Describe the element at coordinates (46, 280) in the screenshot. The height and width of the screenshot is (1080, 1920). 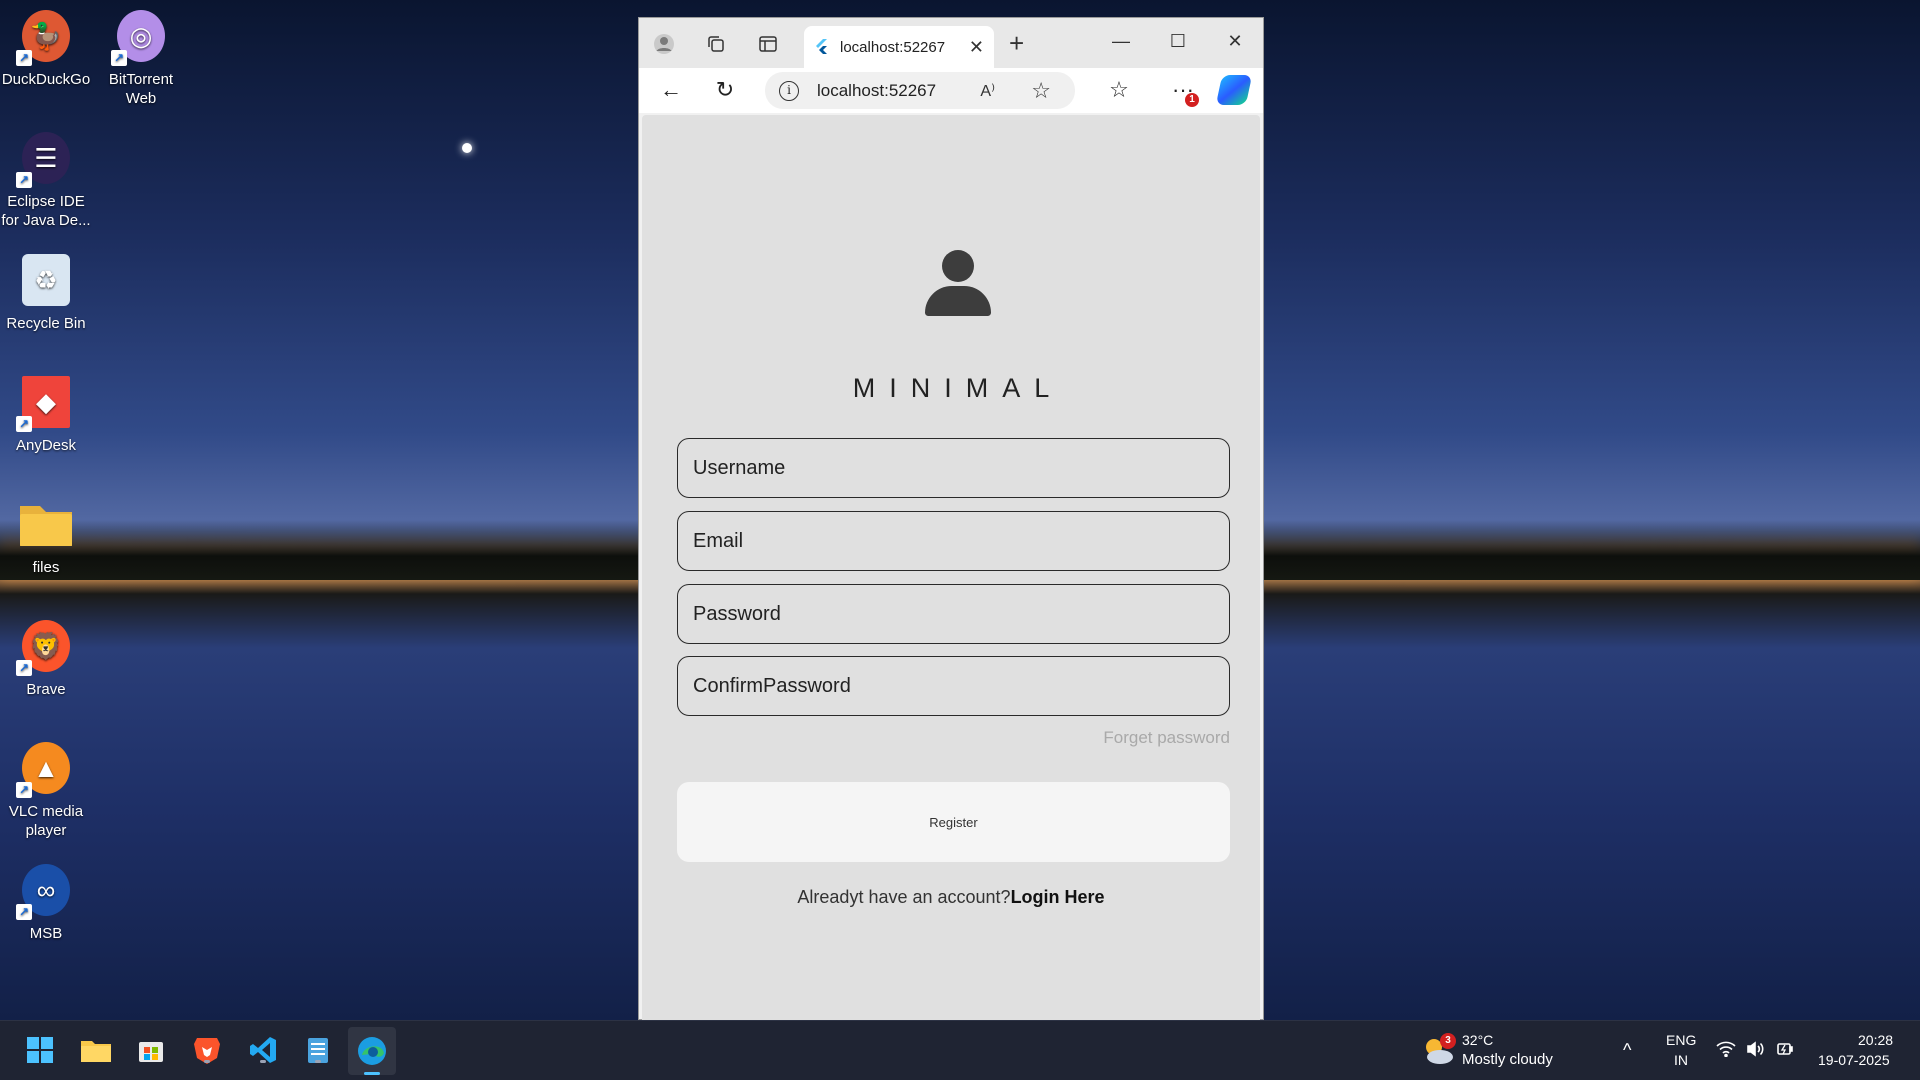
I see `recycle-bin-icon: ♻` at that location.